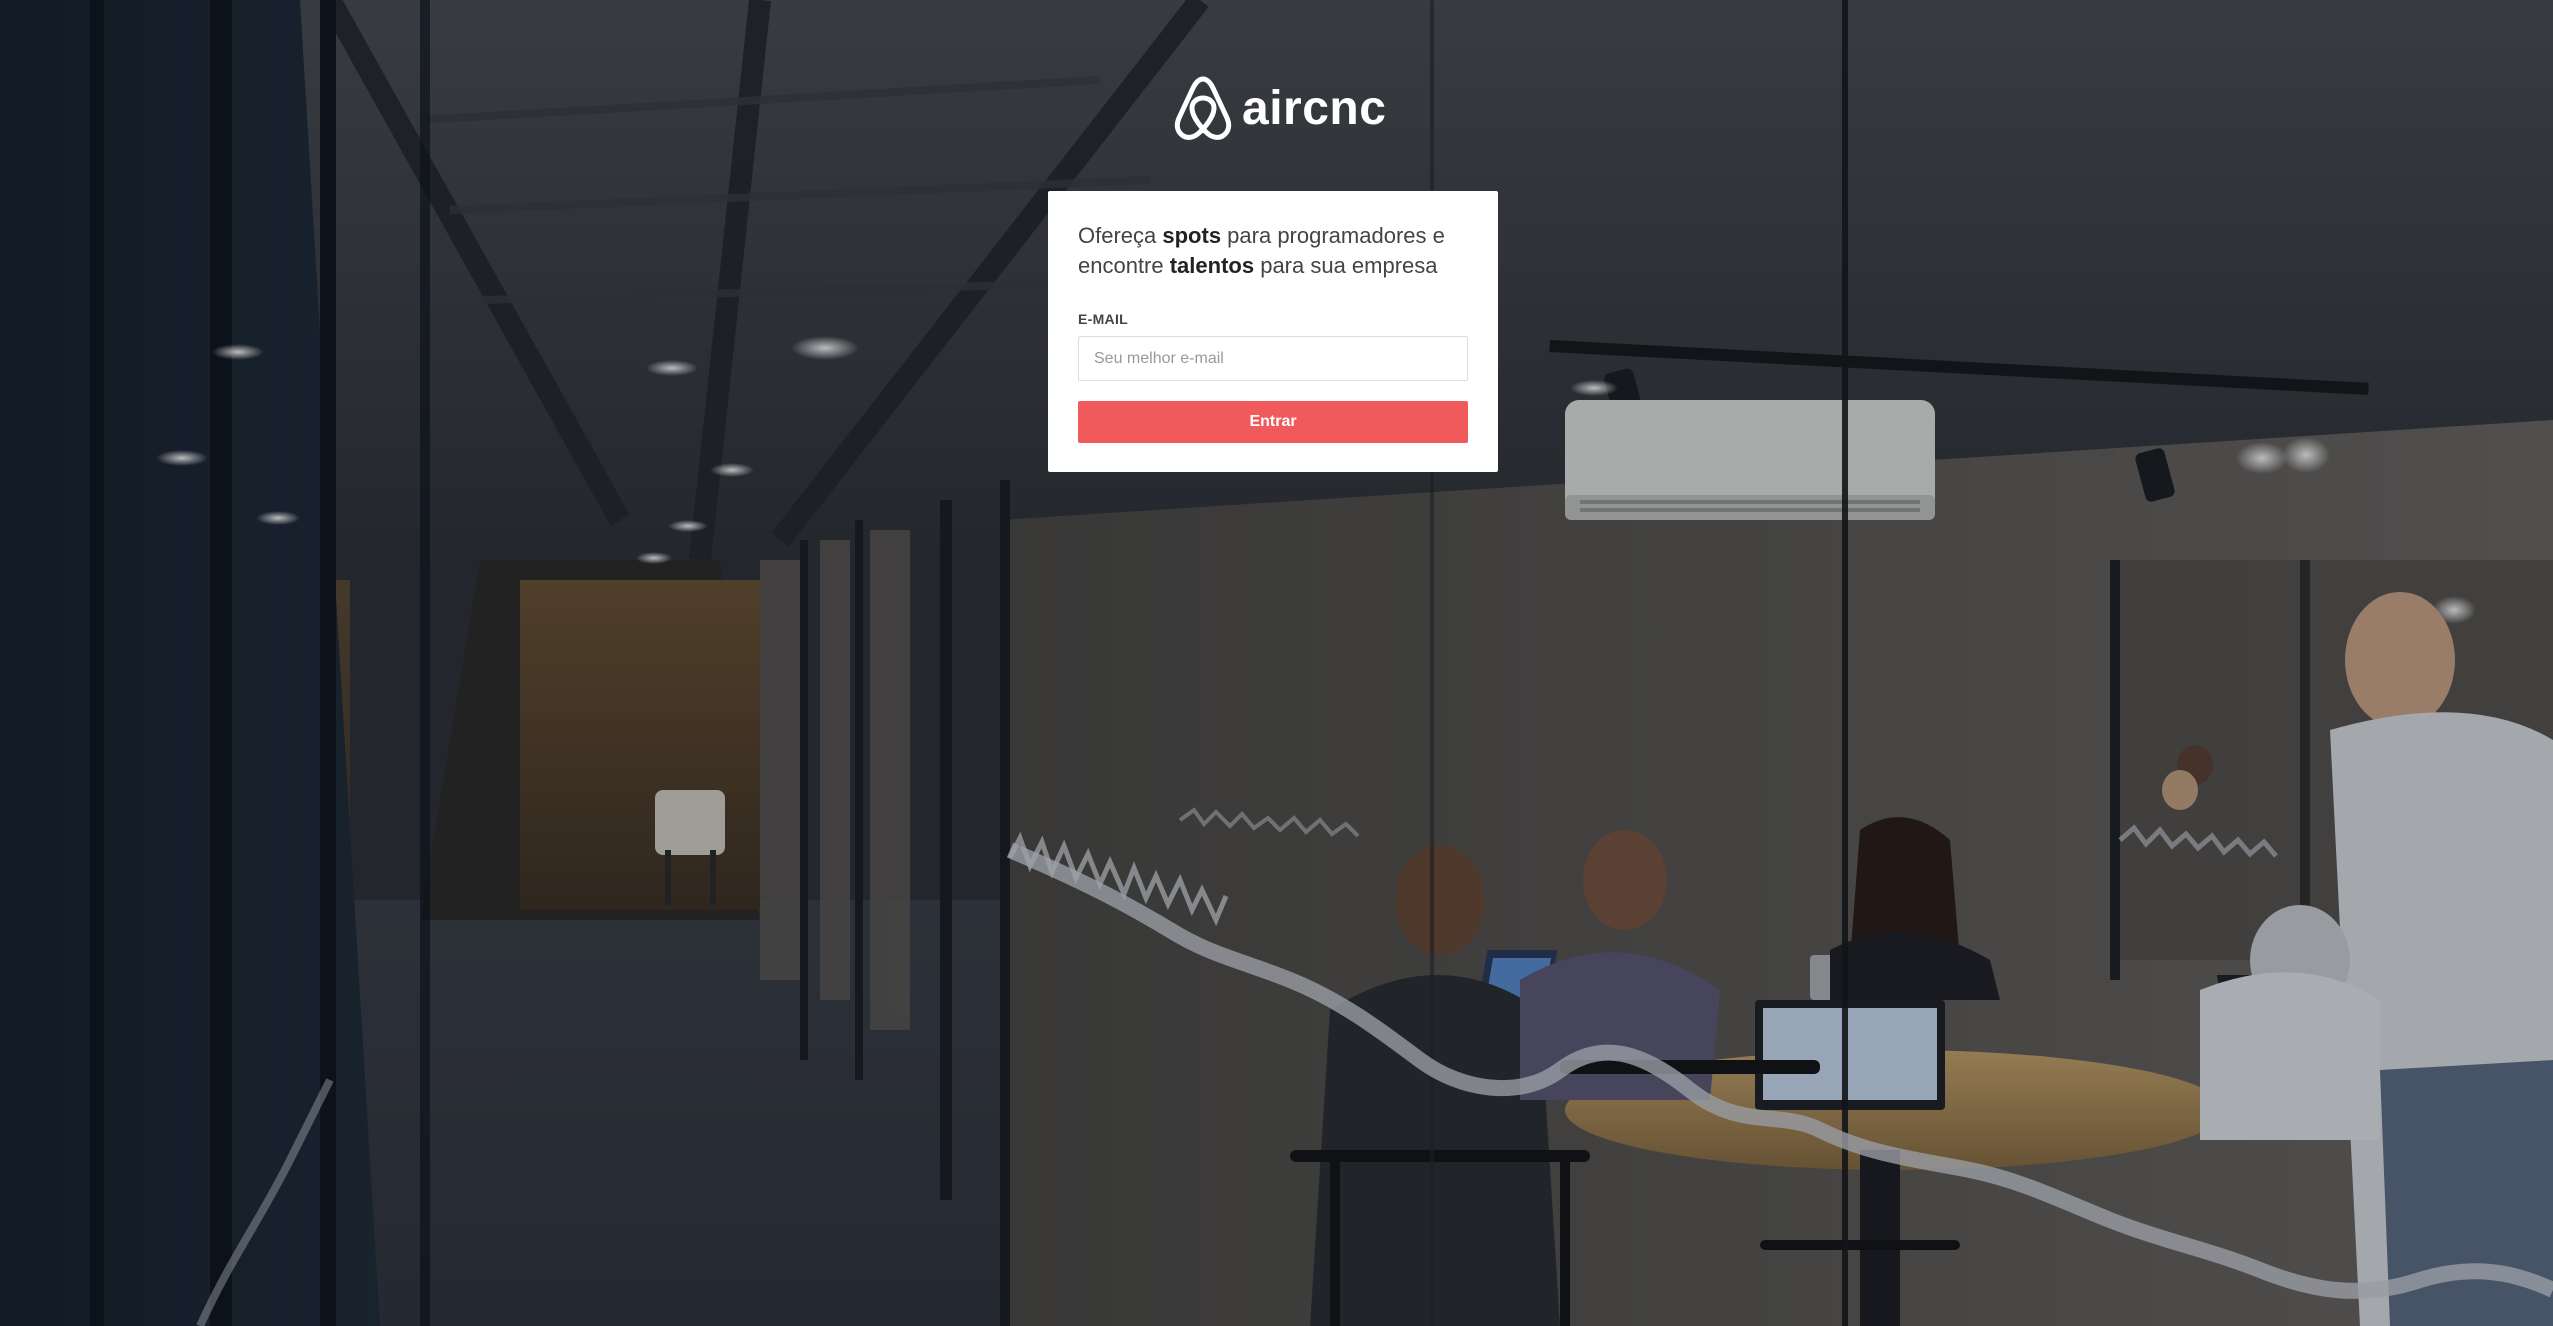 This screenshot has height=1326, width=2553. I want to click on airbnb-belo-icon, so click(1203, 108).